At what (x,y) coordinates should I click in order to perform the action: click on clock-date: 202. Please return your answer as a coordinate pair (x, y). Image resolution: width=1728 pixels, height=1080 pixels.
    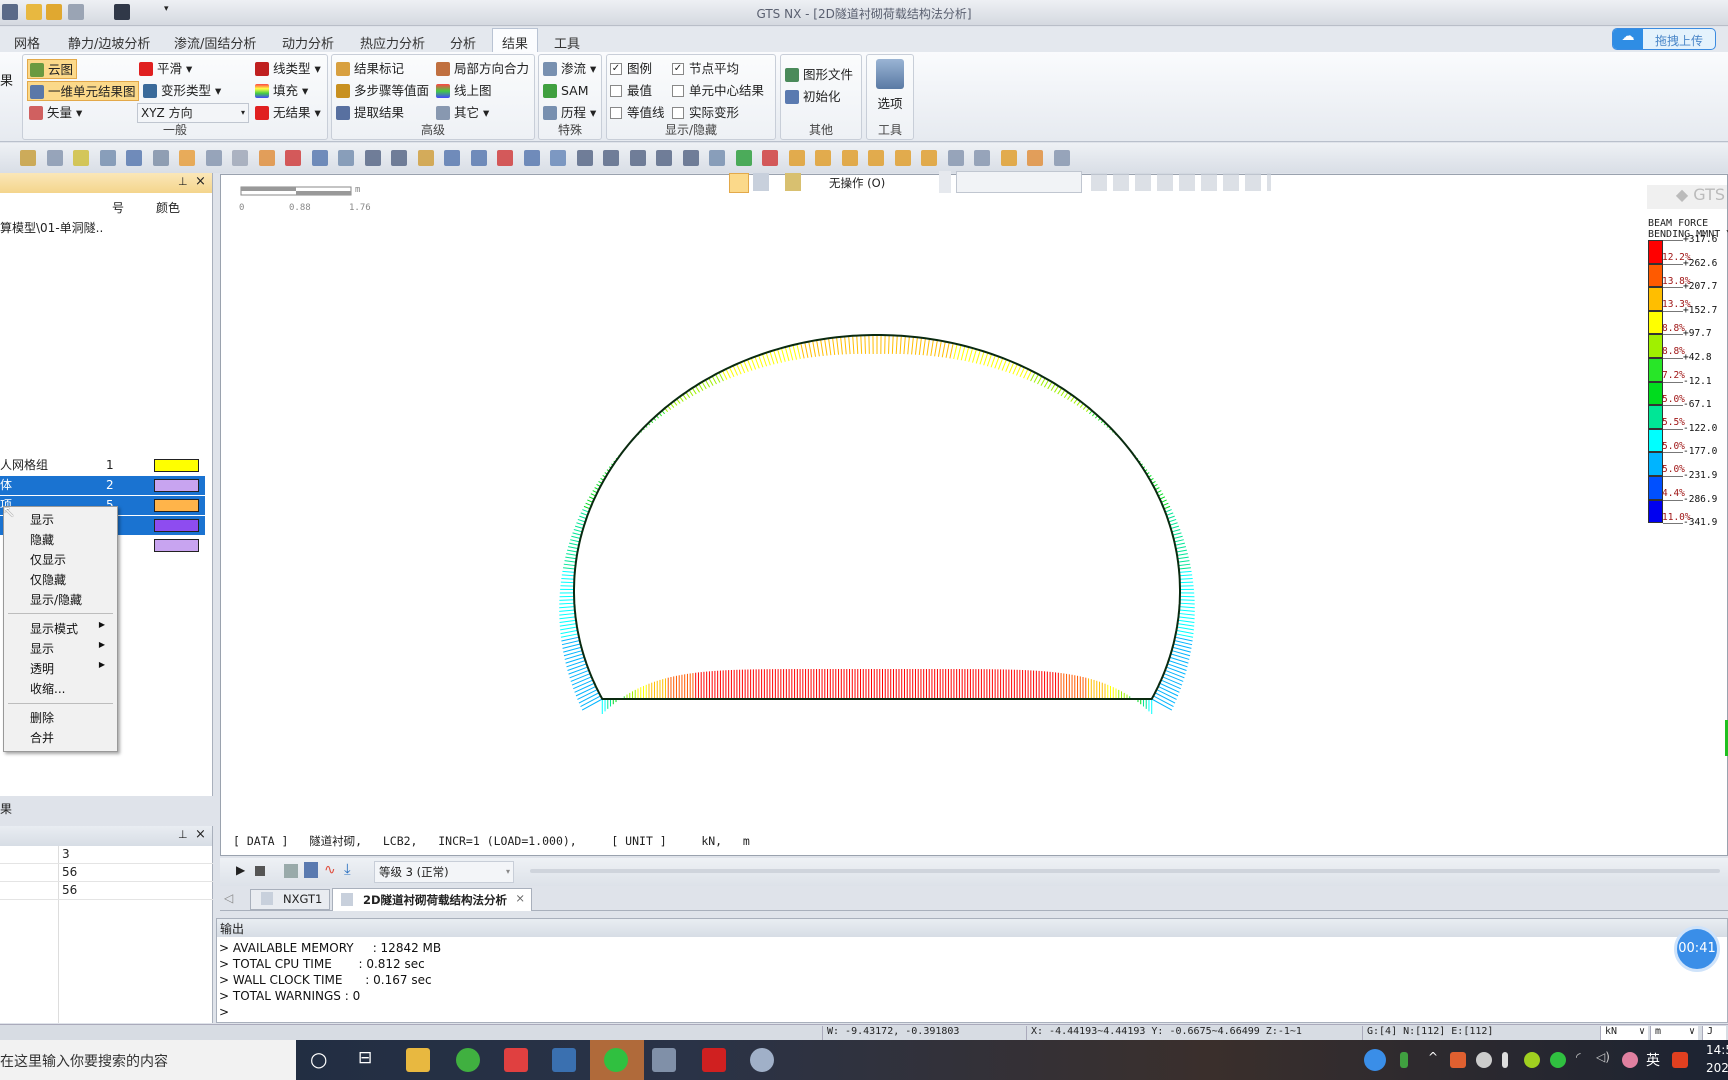
    Looking at the image, I should click on (1717, 1068).